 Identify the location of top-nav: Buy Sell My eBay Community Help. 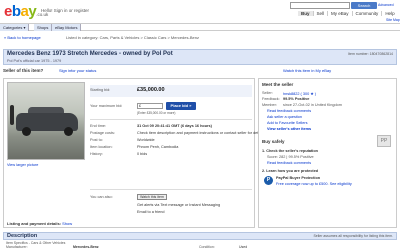
(348, 13).